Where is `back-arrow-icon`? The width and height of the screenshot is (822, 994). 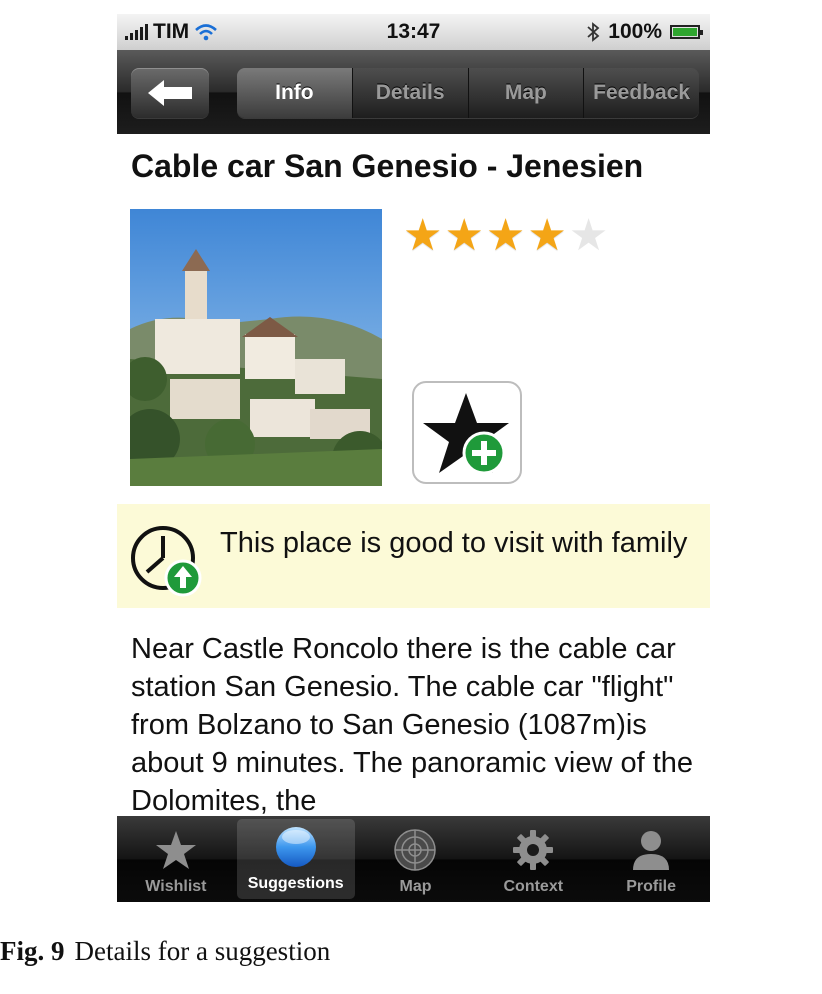 back-arrow-icon is located at coordinates (170, 93).